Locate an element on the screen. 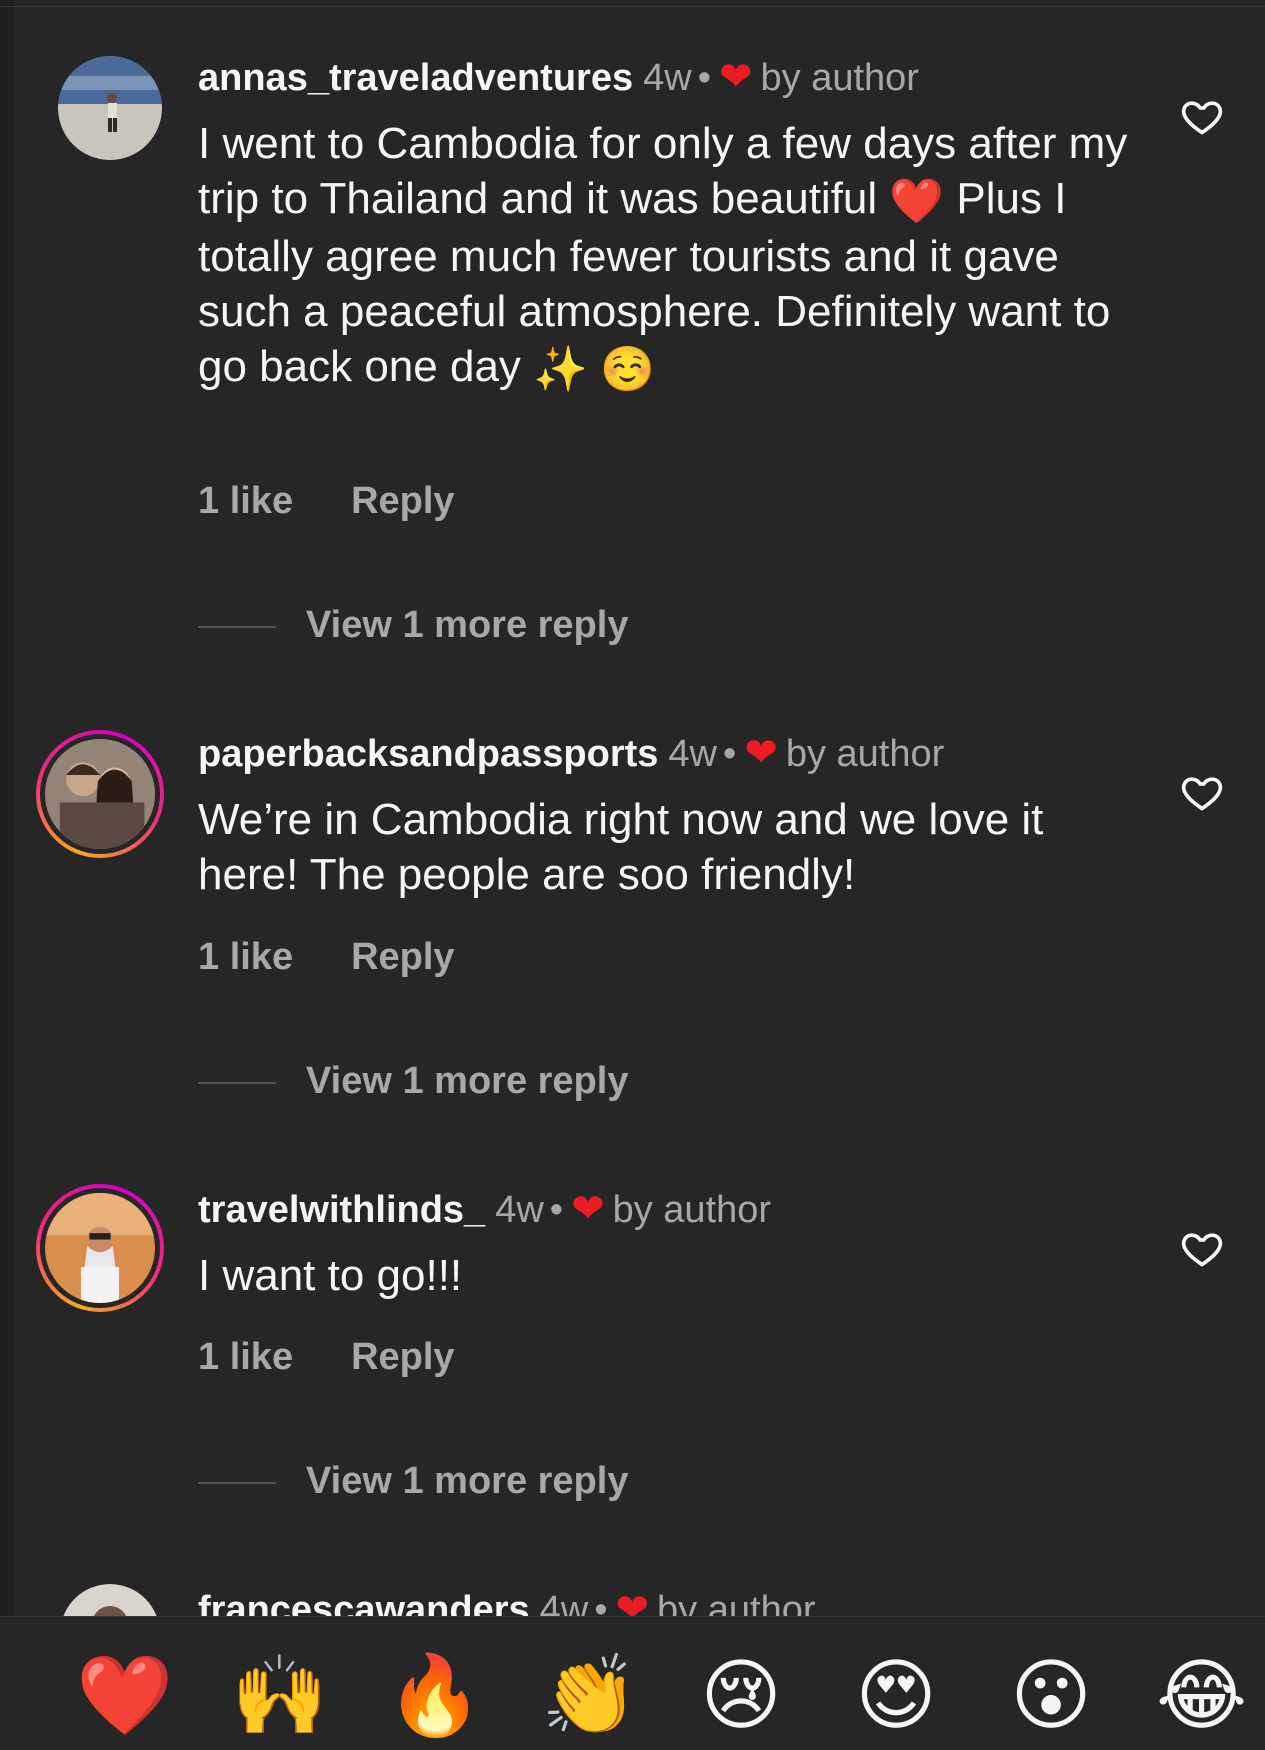 The height and width of the screenshot is (1750, 1265). reaction-raised-hands-icon: 🙌 is located at coordinates (279, 1695).